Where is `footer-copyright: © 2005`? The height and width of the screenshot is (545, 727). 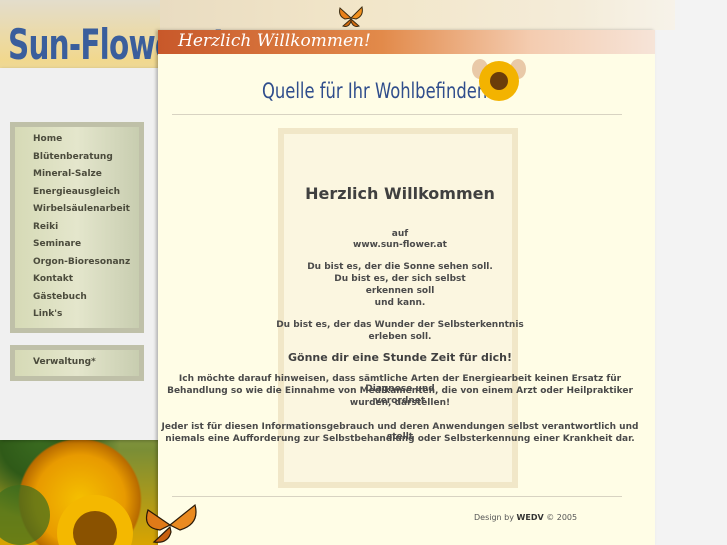
footer-copyright: © 2005 is located at coordinates (562, 517).